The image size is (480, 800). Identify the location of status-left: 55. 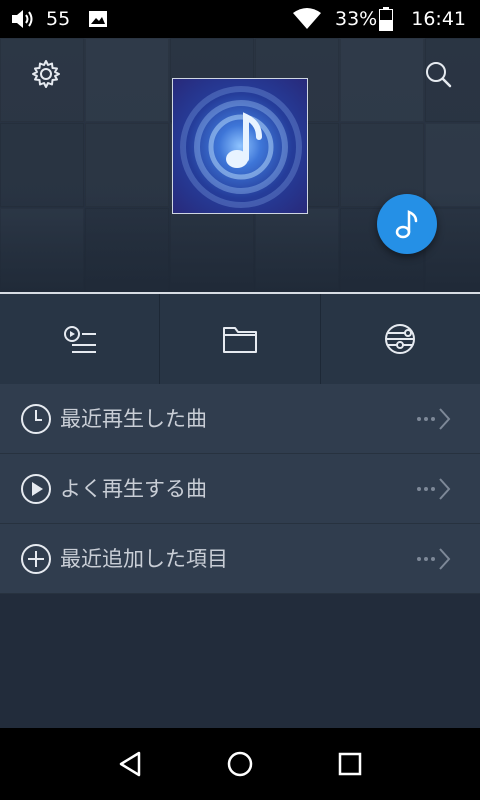
(59, 19).